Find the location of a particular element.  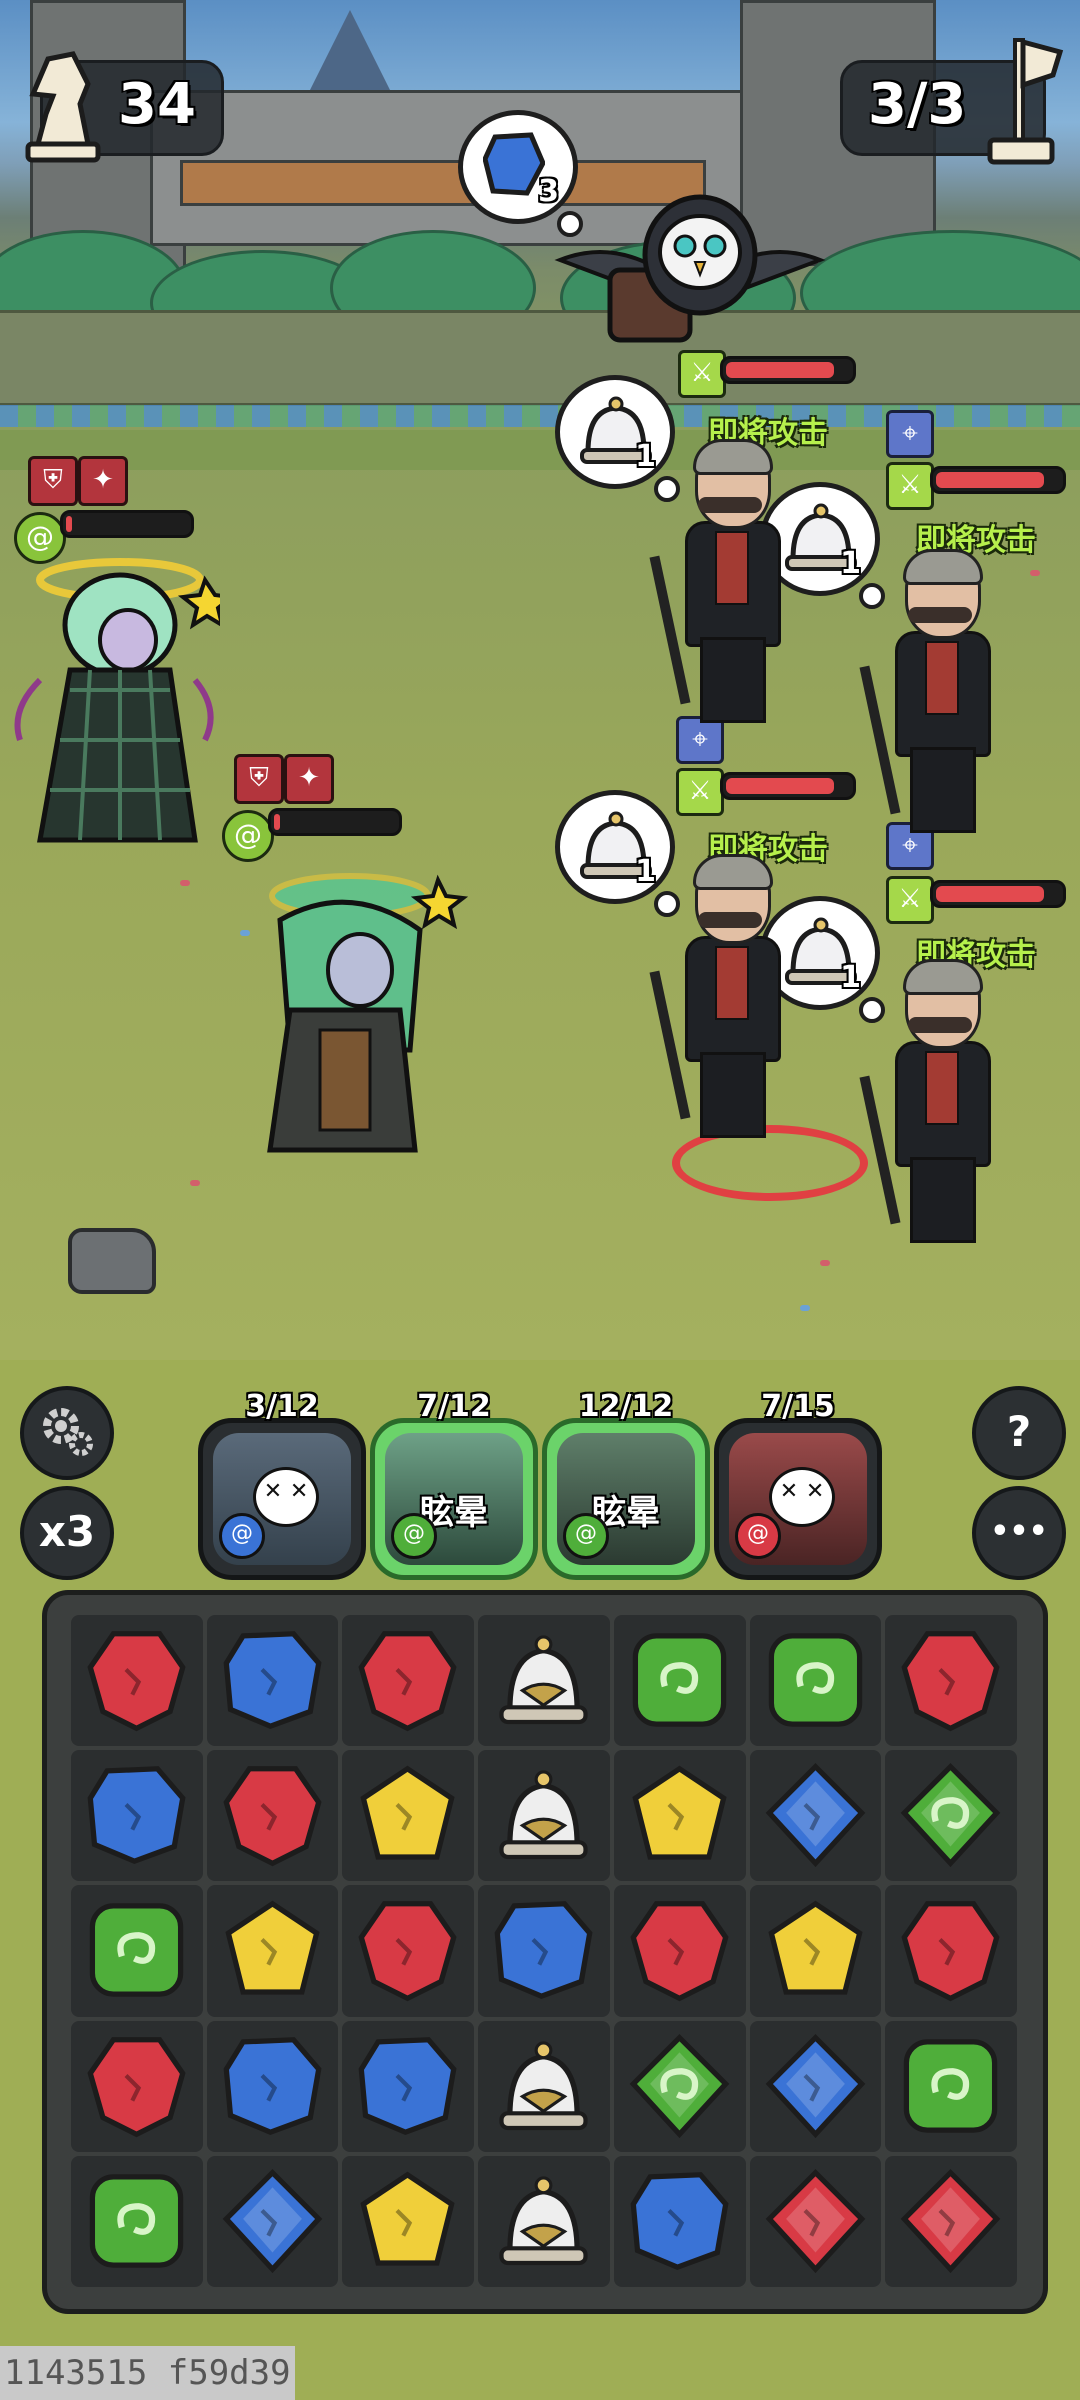

owl-enemy is located at coordinates (690, 275).